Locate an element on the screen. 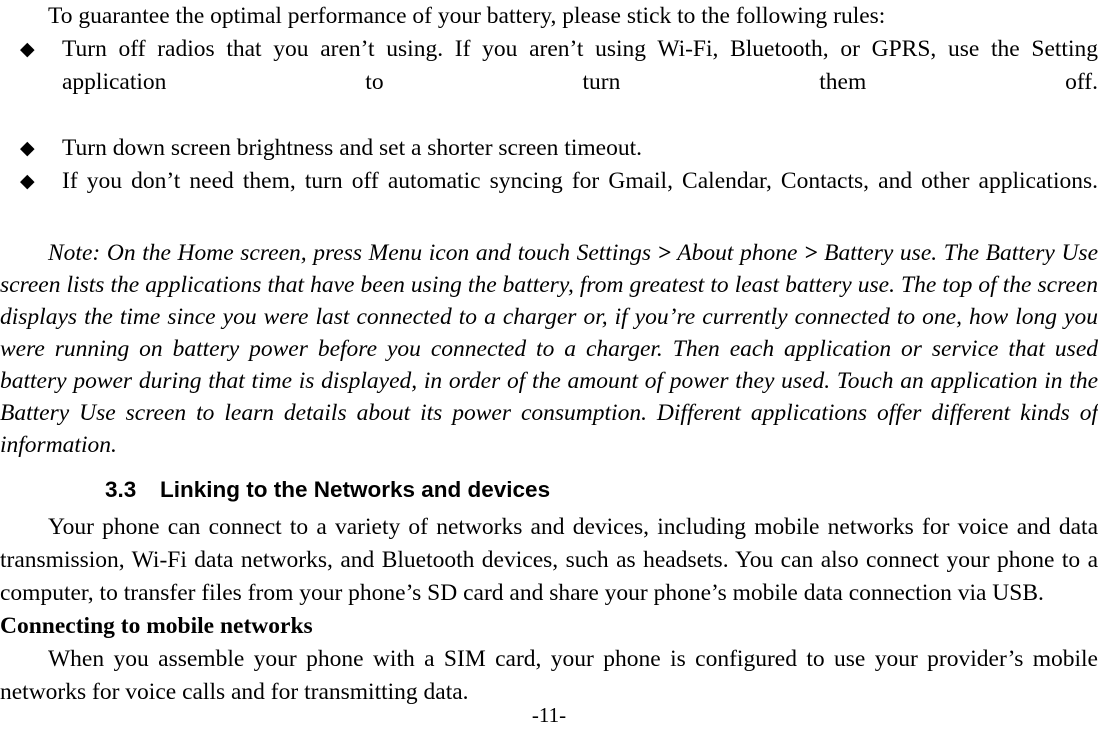 The width and height of the screenshot is (1098, 735). note-chevron-1: > is located at coordinates (664, 253).